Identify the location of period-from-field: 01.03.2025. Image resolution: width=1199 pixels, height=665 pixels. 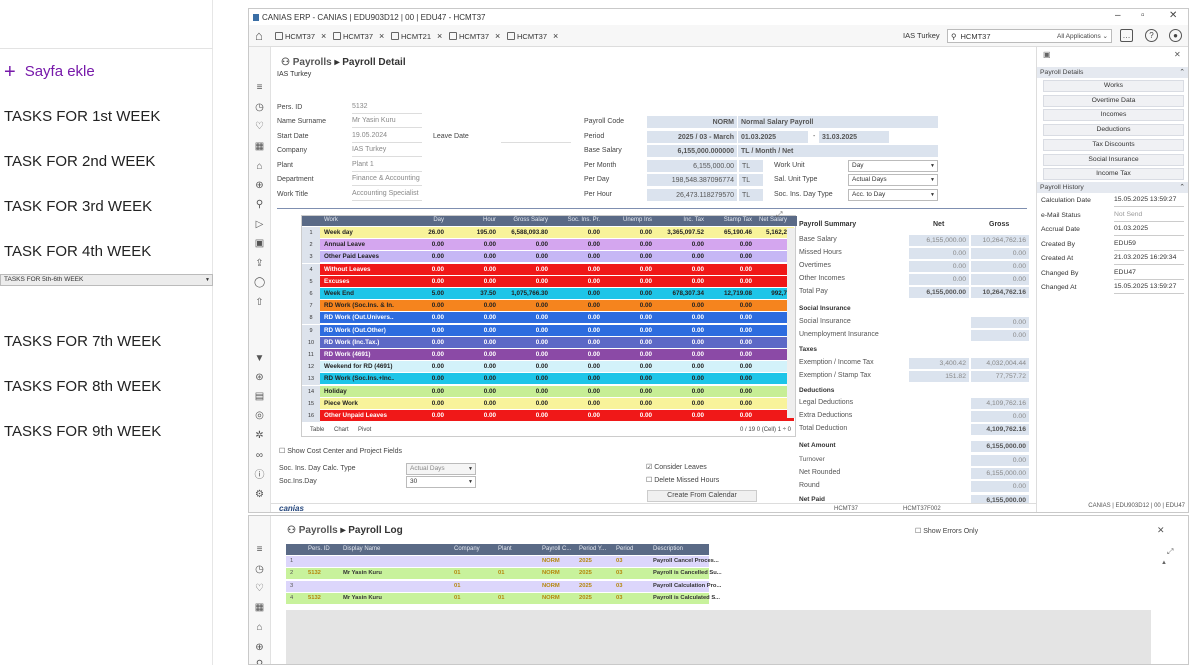
(773, 137).